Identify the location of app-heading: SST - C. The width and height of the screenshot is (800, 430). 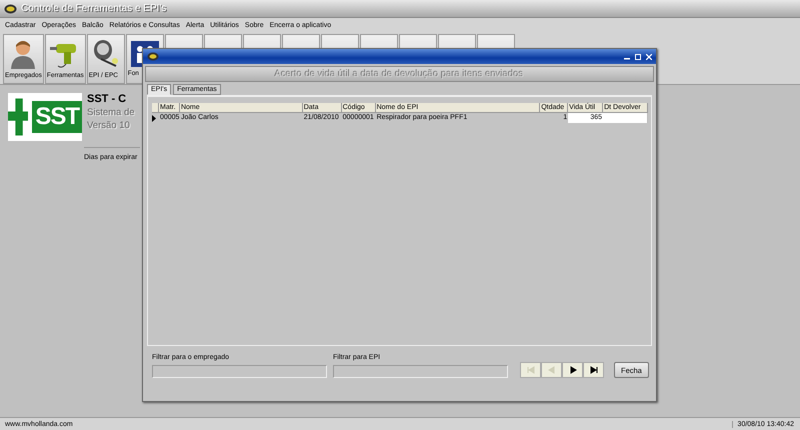
(107, 99).